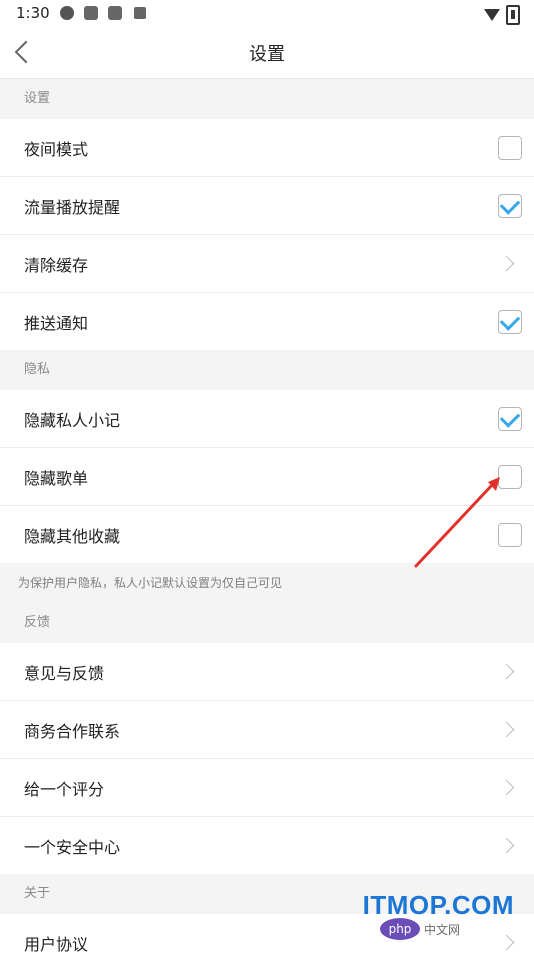 This screenshot has height=971, width=534. Describe the element at coordinates (442, 930) in the screenshot. I see `watermark-site: 中文网` at that location.